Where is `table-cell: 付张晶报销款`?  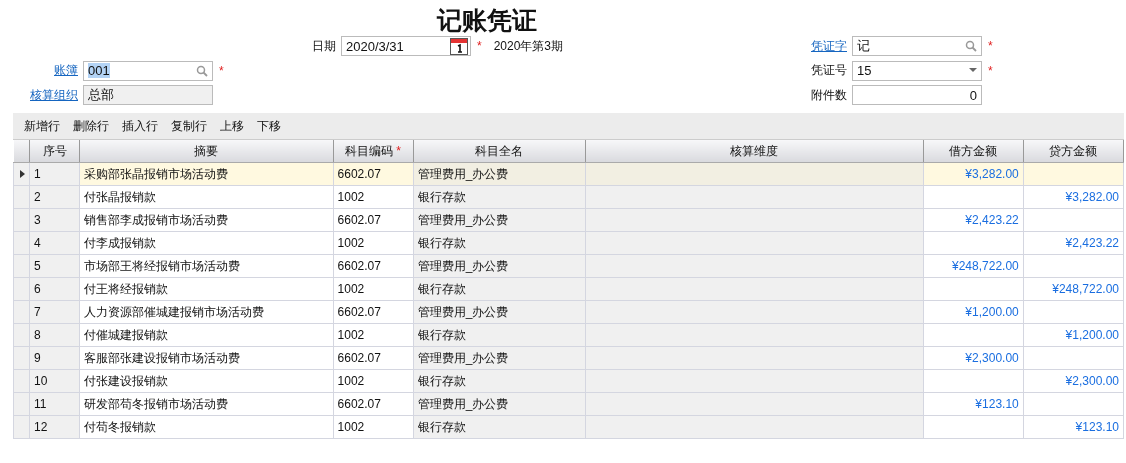 table-cell: 付张晶报销款 is located at coordinates (120, 196).